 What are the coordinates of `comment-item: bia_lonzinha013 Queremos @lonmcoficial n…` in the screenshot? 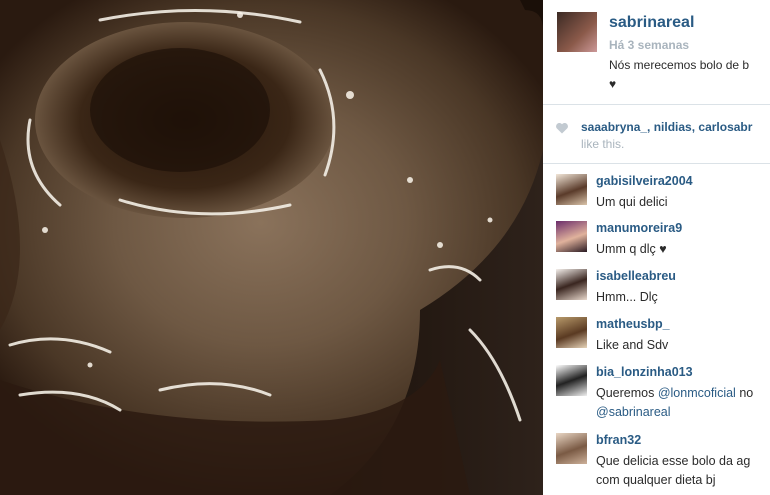 It's located at (663, 395).